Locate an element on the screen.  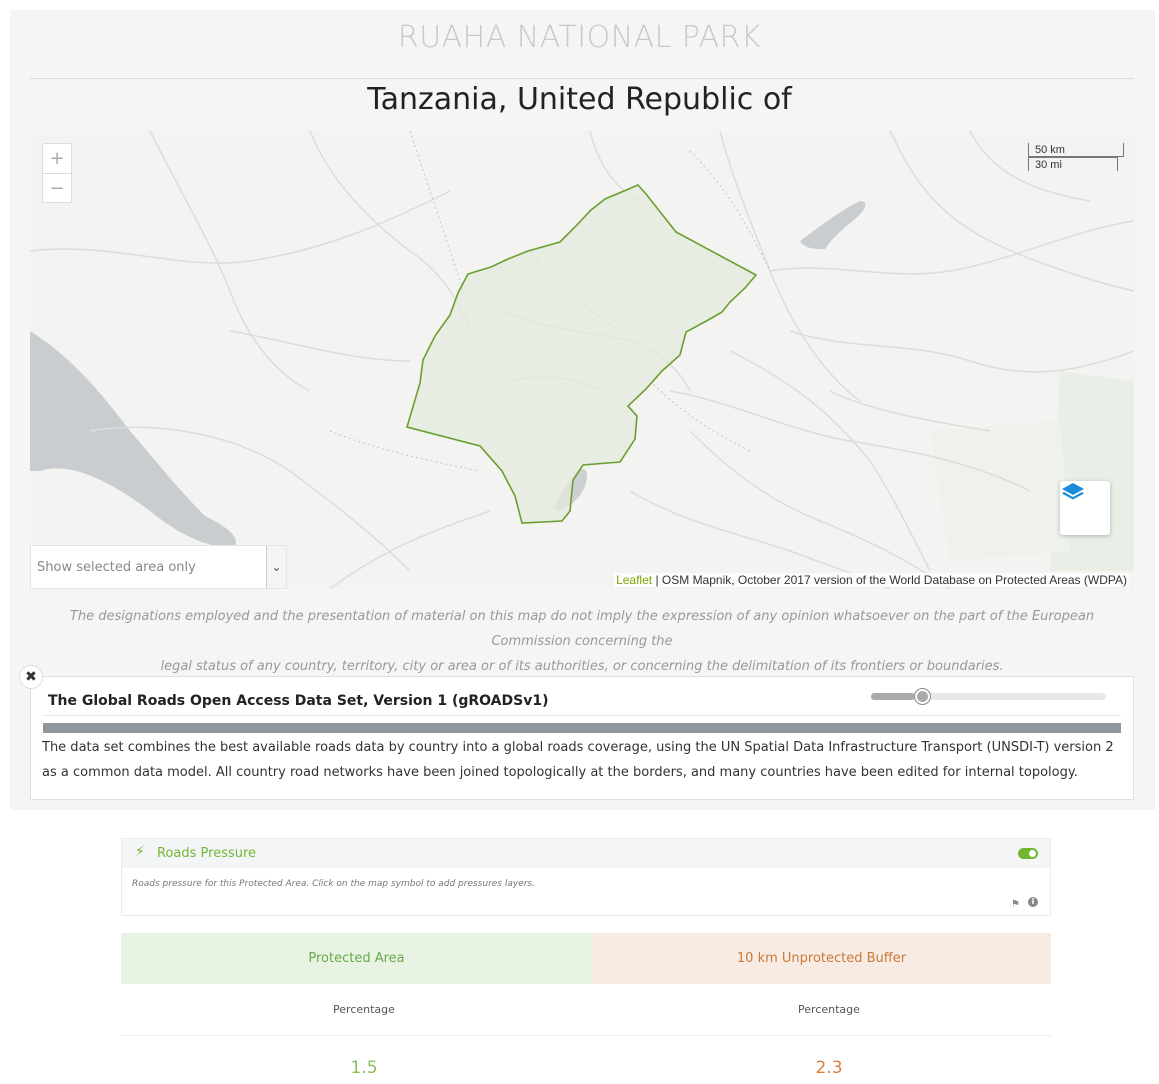
zoom-control: + − is located at coordinates (57, 173).